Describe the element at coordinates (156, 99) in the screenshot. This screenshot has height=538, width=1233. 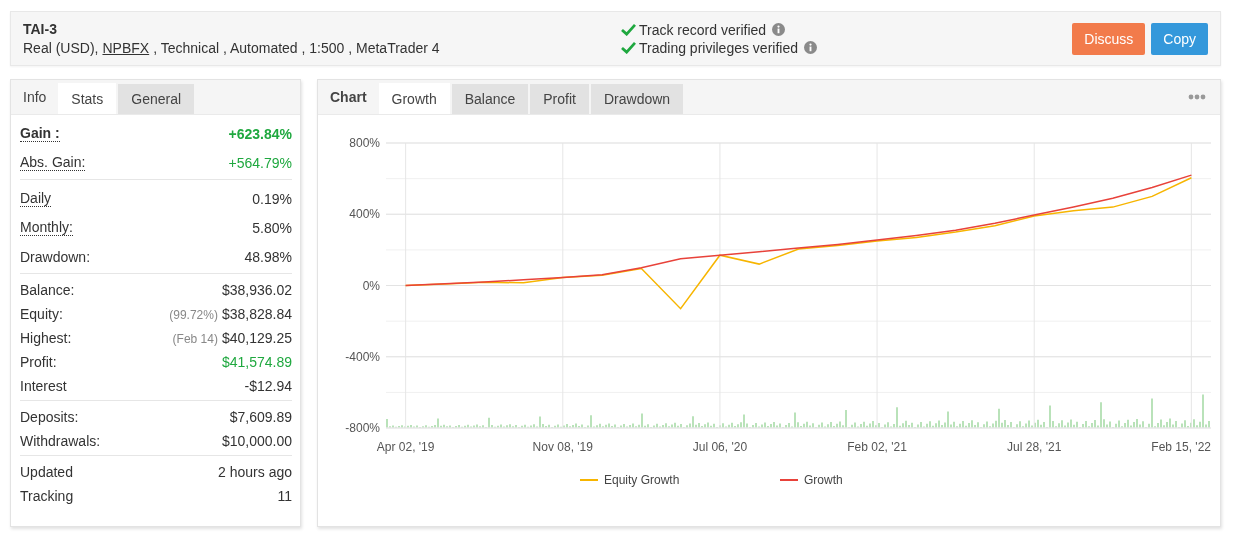
I see `tab: General` at that location.